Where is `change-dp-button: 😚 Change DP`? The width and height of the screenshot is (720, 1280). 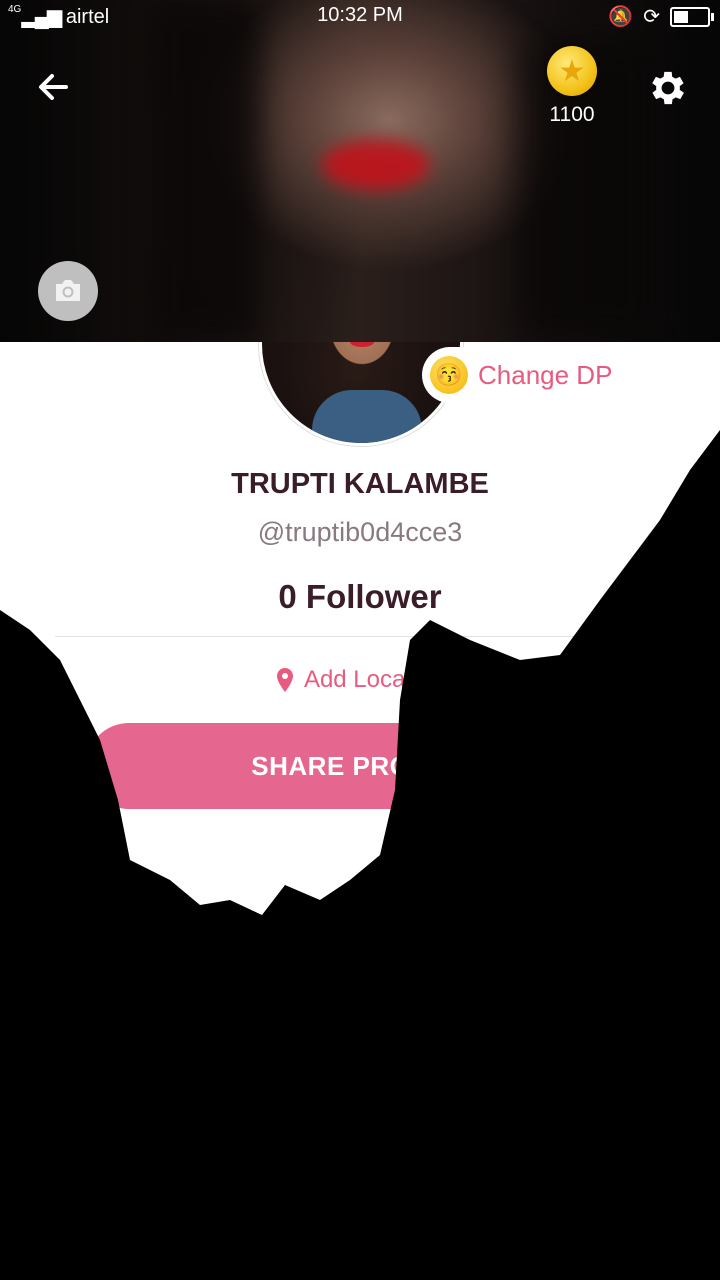 change-dp-button: 😚 Change DP is located at coordinates (528, 375).